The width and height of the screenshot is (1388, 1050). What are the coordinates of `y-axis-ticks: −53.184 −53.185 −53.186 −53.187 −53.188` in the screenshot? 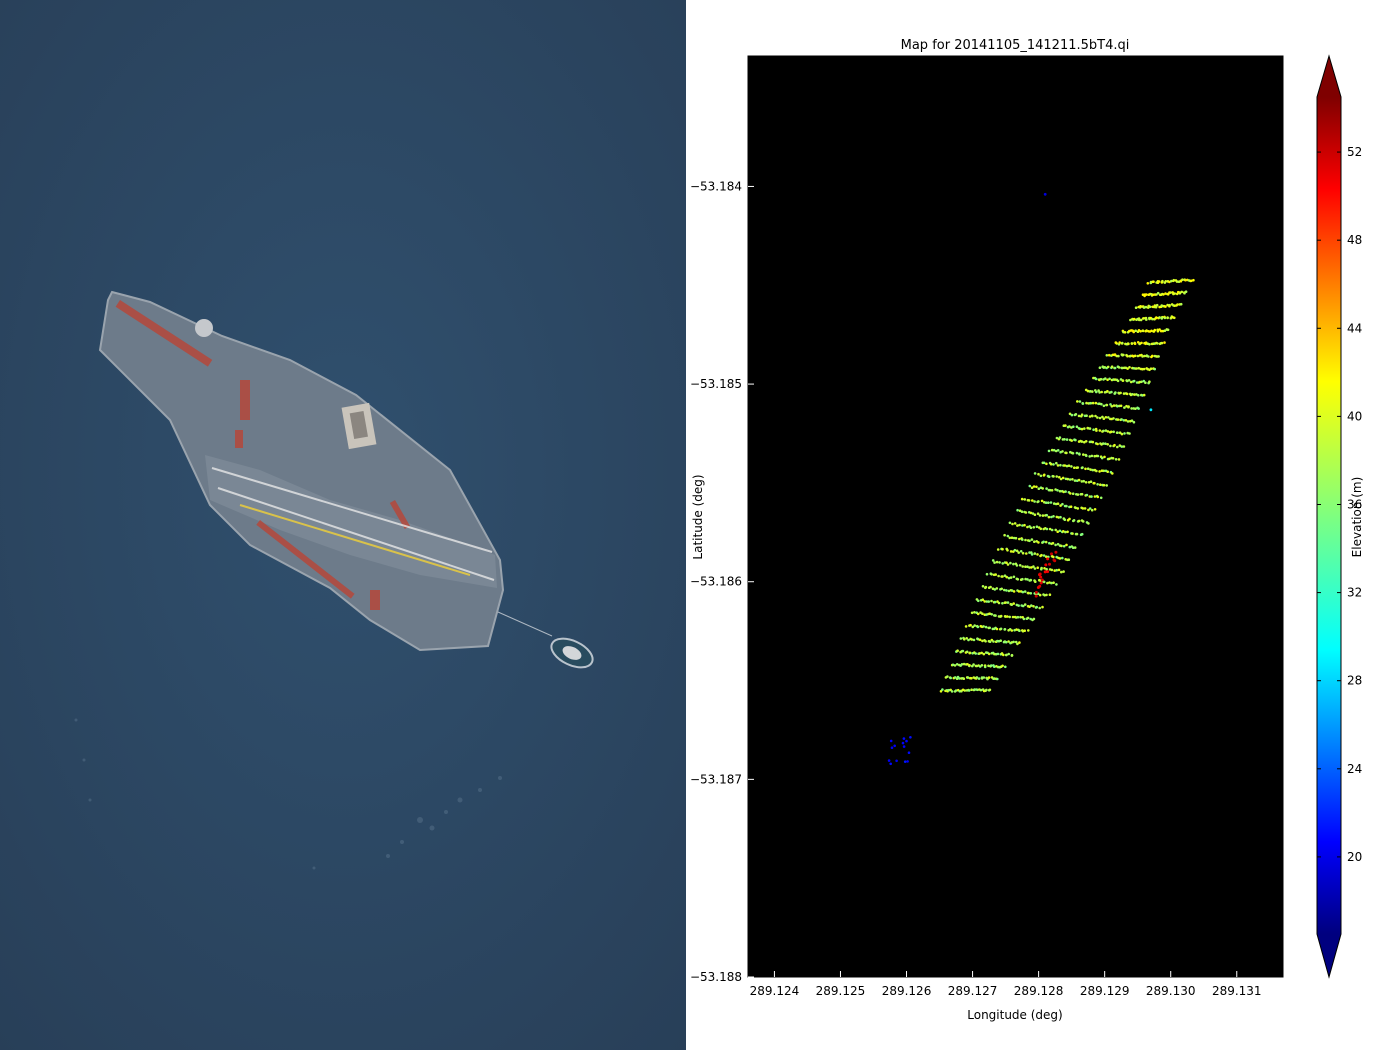 It's located at (722, 581).